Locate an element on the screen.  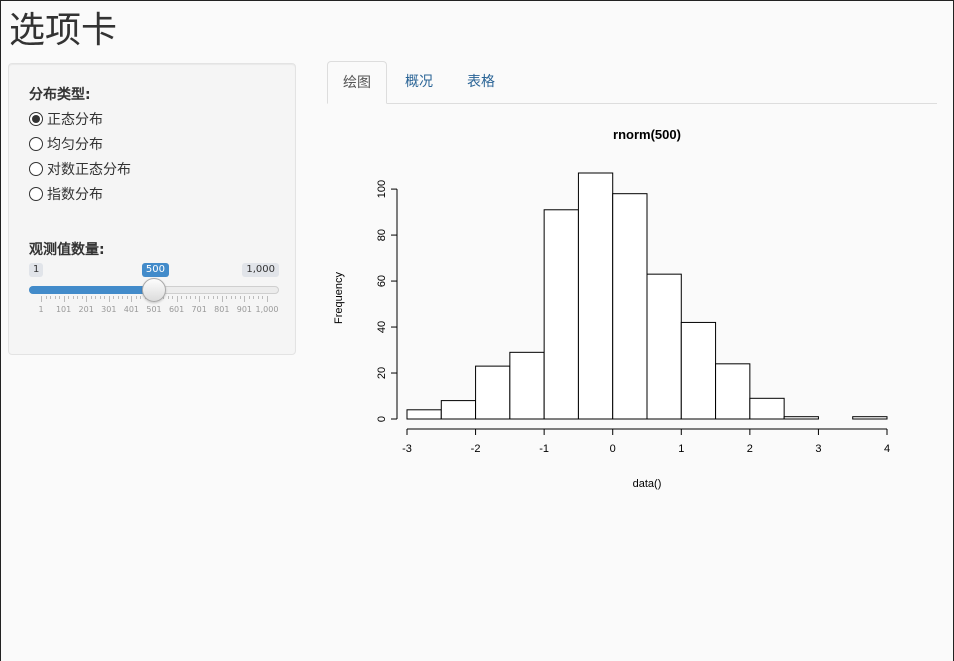
y-axis-label: Frequency is located at coordinates (339, 298).